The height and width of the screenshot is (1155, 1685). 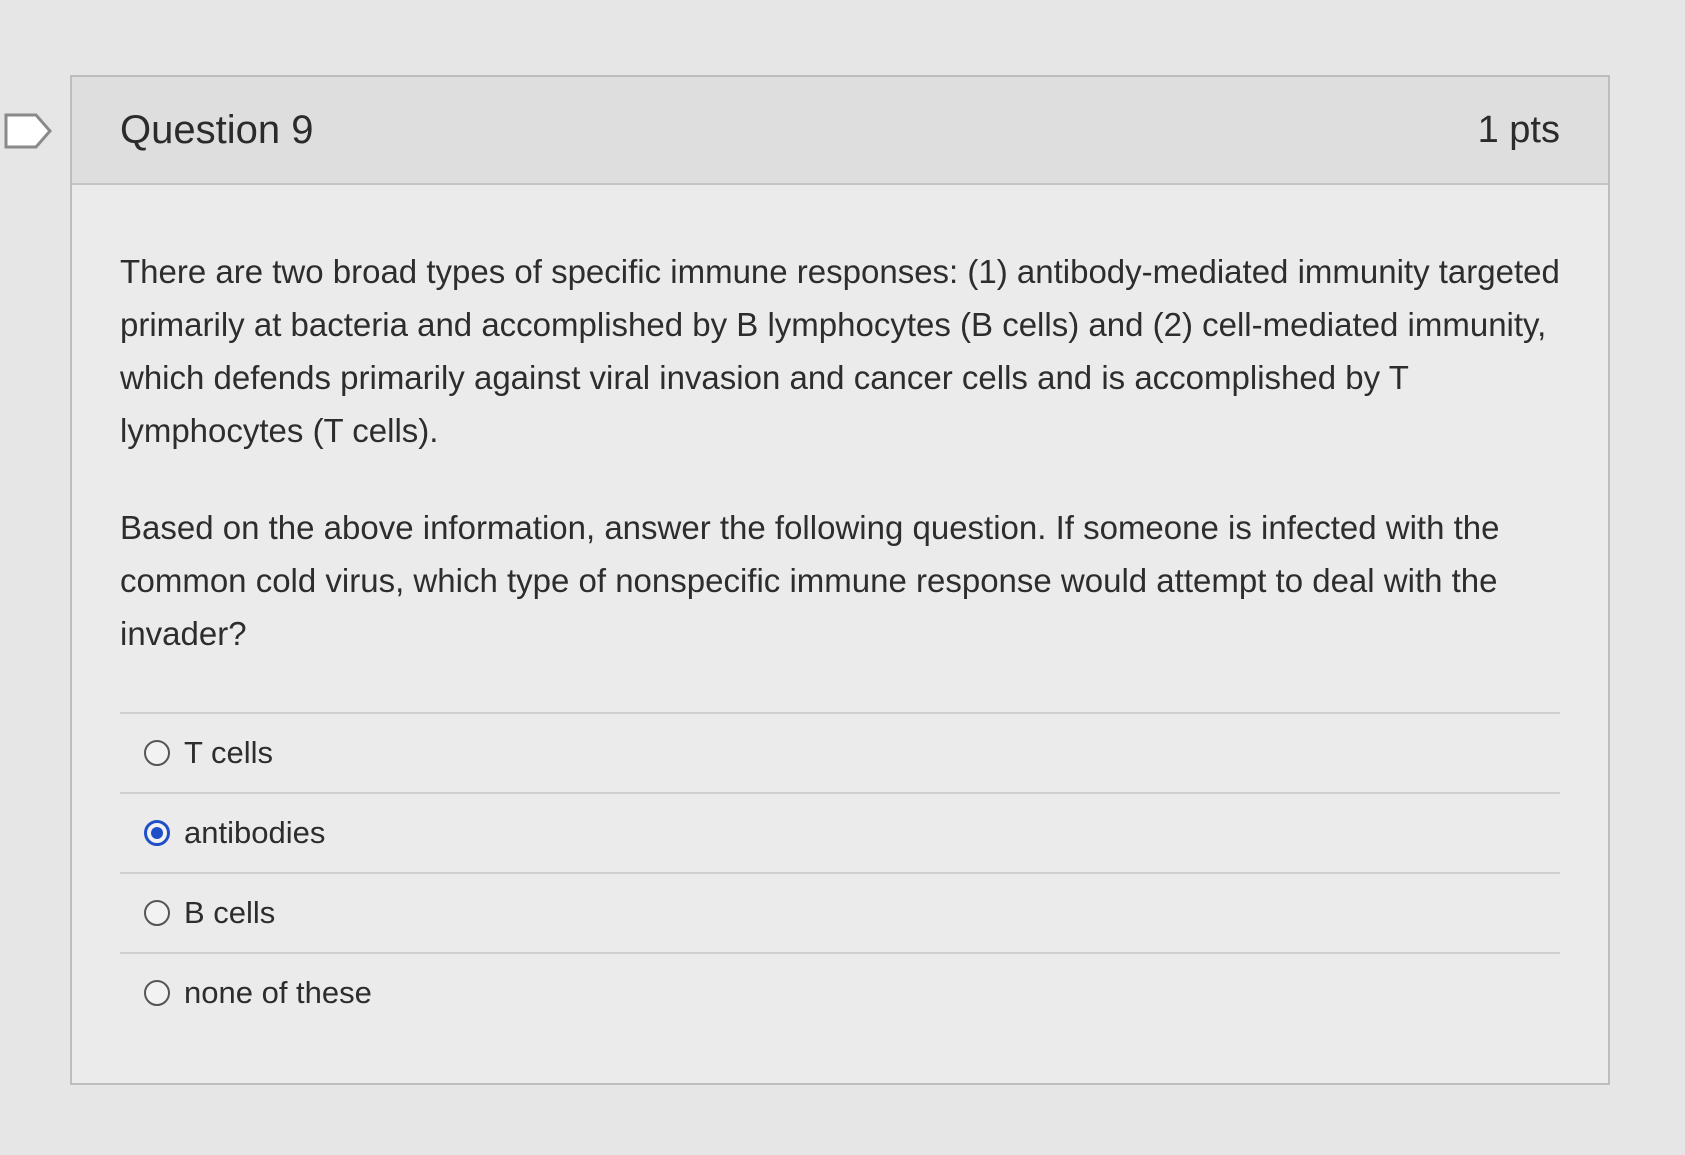 I want to click on question-points: 1 pts, so click(x=1518, y=129).